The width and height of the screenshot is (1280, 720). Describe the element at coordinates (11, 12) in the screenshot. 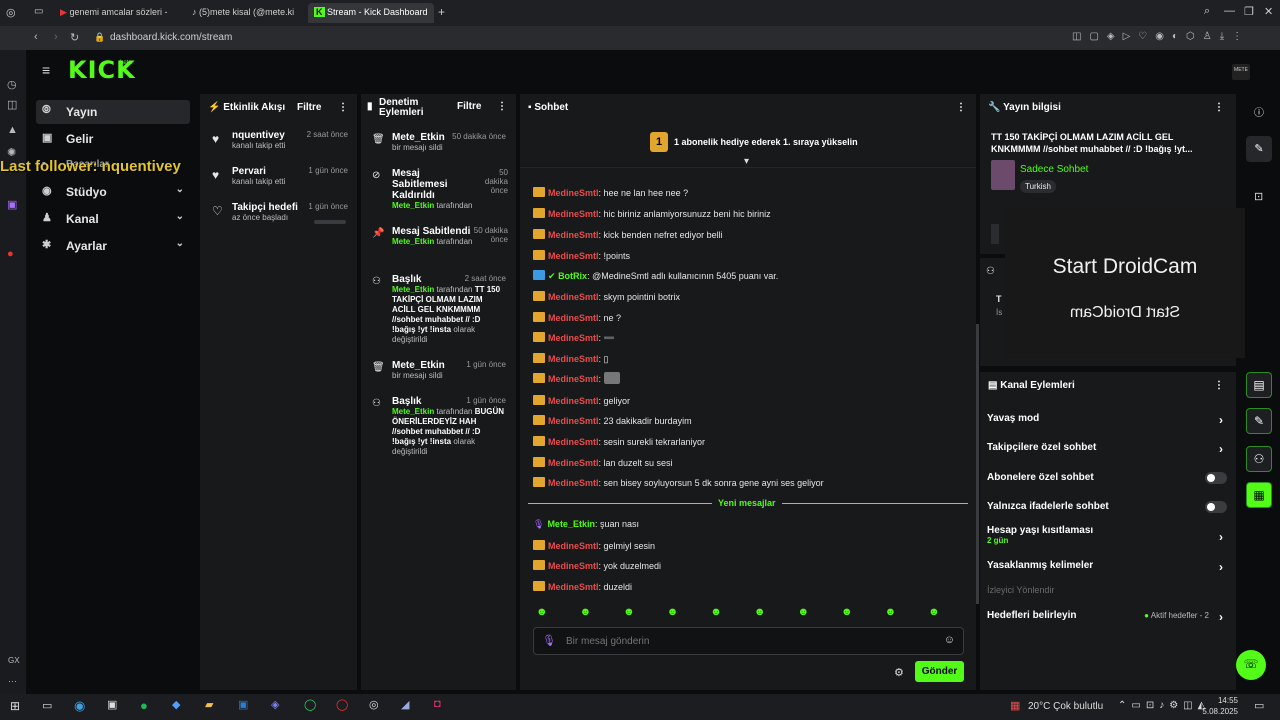

I see `browser-menu-icon: ◎` at that location.